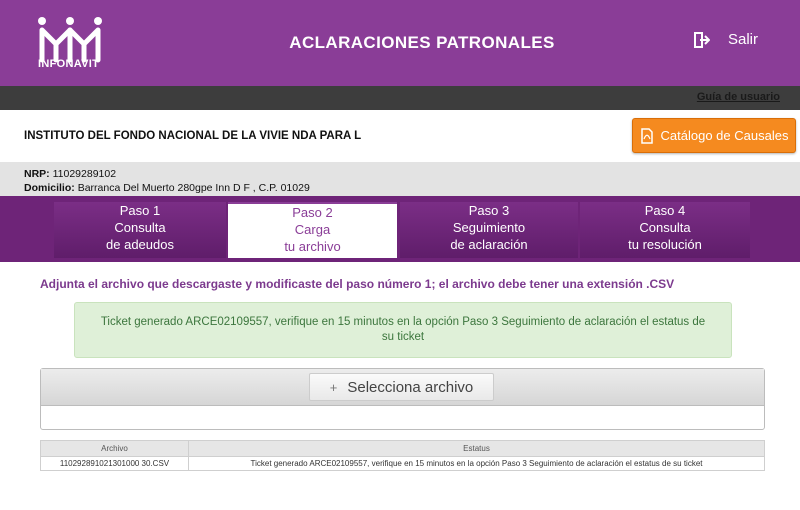  I want to click on nrp-label: NRP:, so click(37, 174).